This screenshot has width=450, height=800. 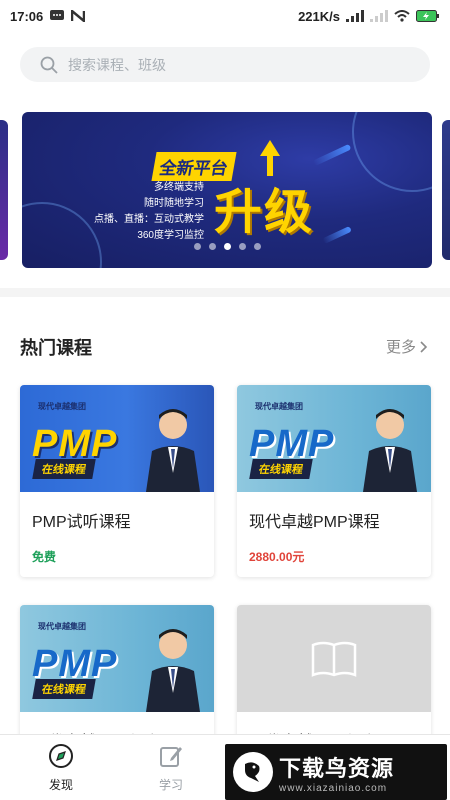 I want to click on banner-feature: 随时随地学习, so click(x=174, y=203).